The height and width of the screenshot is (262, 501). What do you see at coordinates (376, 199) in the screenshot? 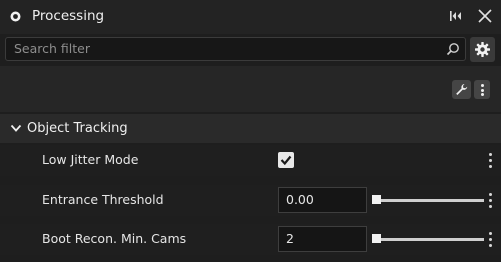
I see `entrance-threshold-slider-handle` at bounding box center [376, 199].